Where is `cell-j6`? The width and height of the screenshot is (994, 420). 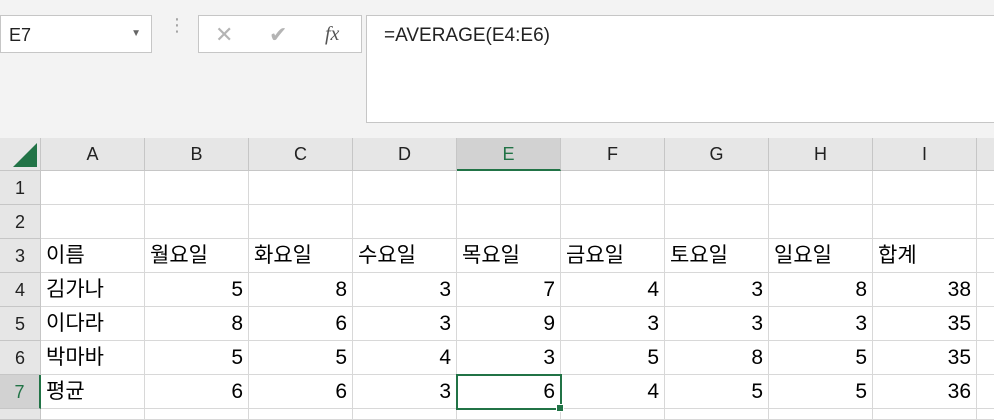
cell-j6 is located at coordinates (985, 358).